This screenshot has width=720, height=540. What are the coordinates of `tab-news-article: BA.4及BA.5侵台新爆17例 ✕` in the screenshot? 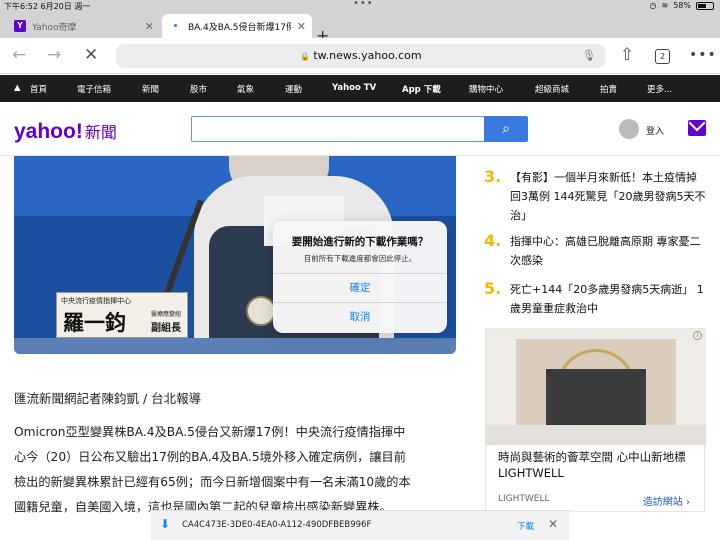 It's located at (237, 26).